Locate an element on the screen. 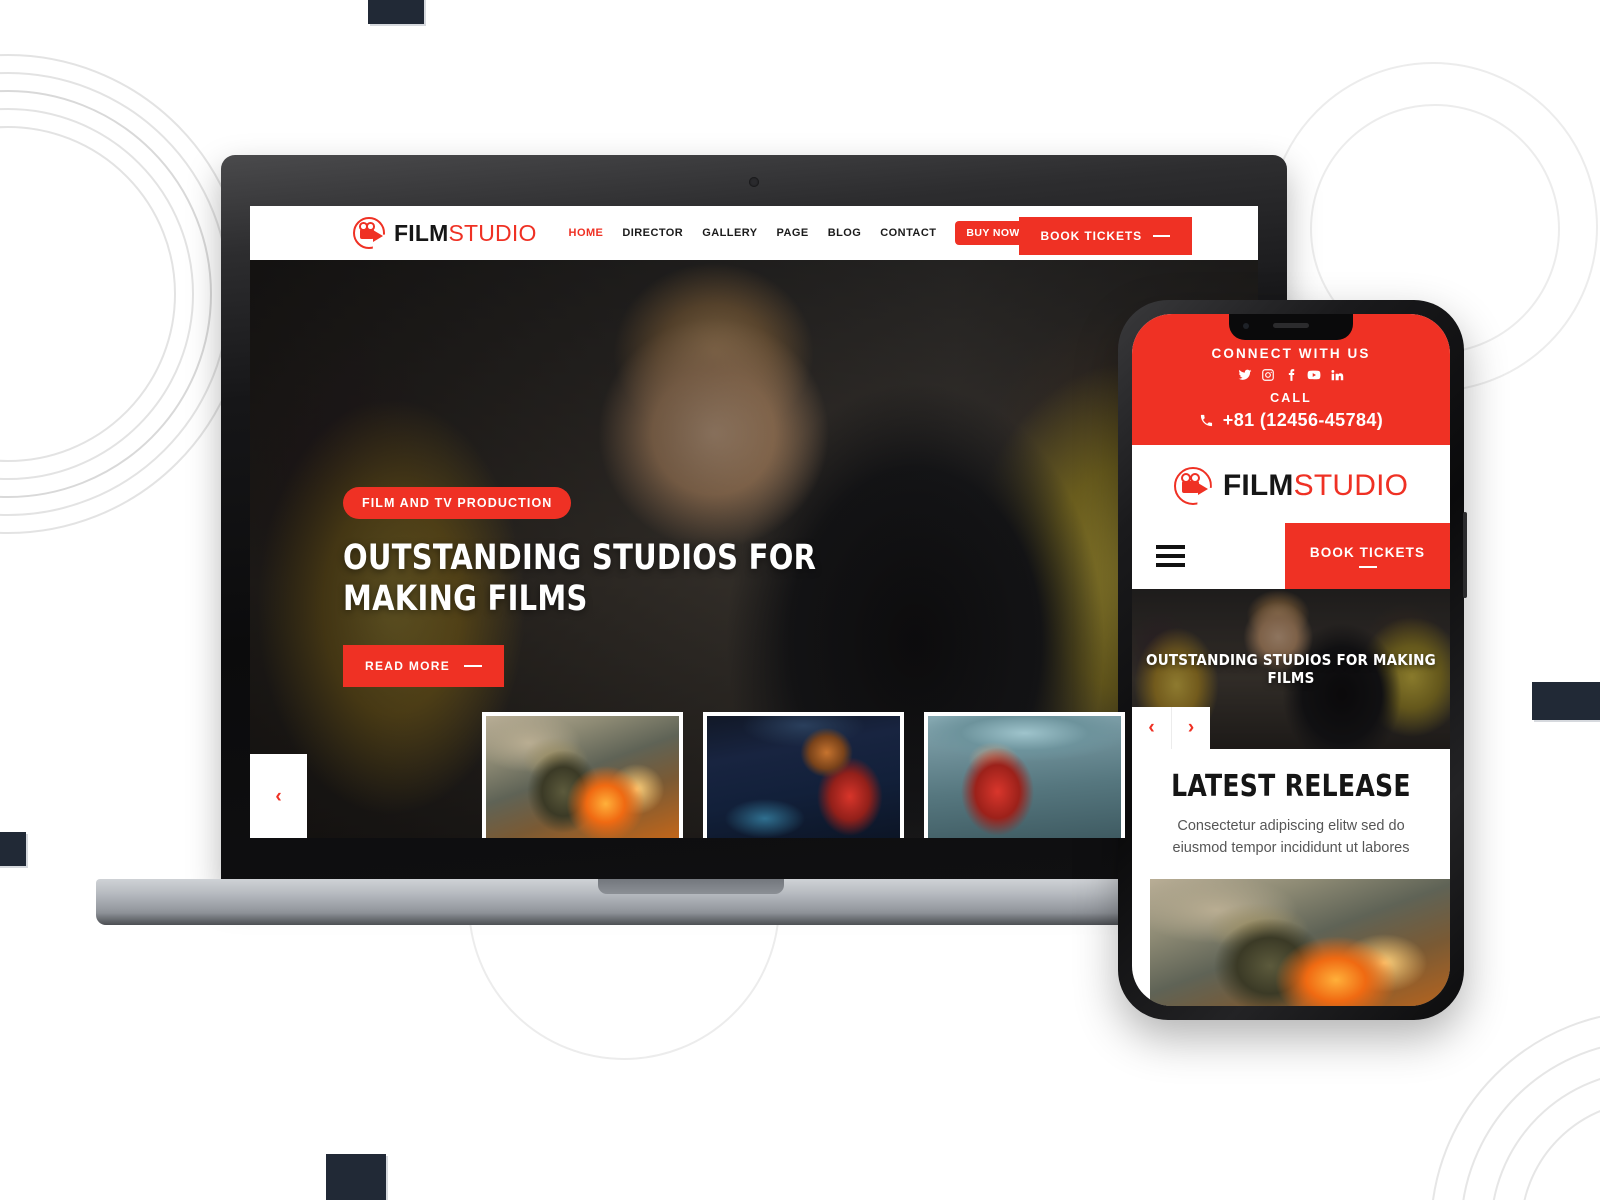 The height and width of the screenshot is (1200, 1600). chevron-right-icon: › is located at coordinates (1191, 727).